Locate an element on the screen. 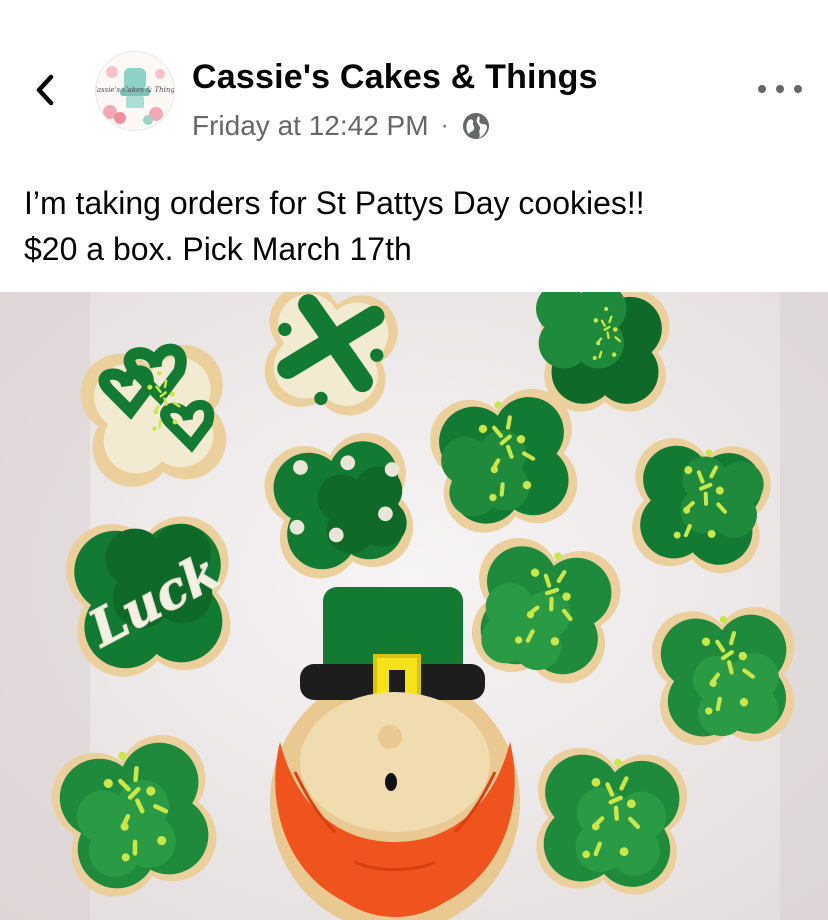 Image resolution: width=828 pixels, height=920 pixels. shamrock-cookie-dark is located at coordinates (603, 352).